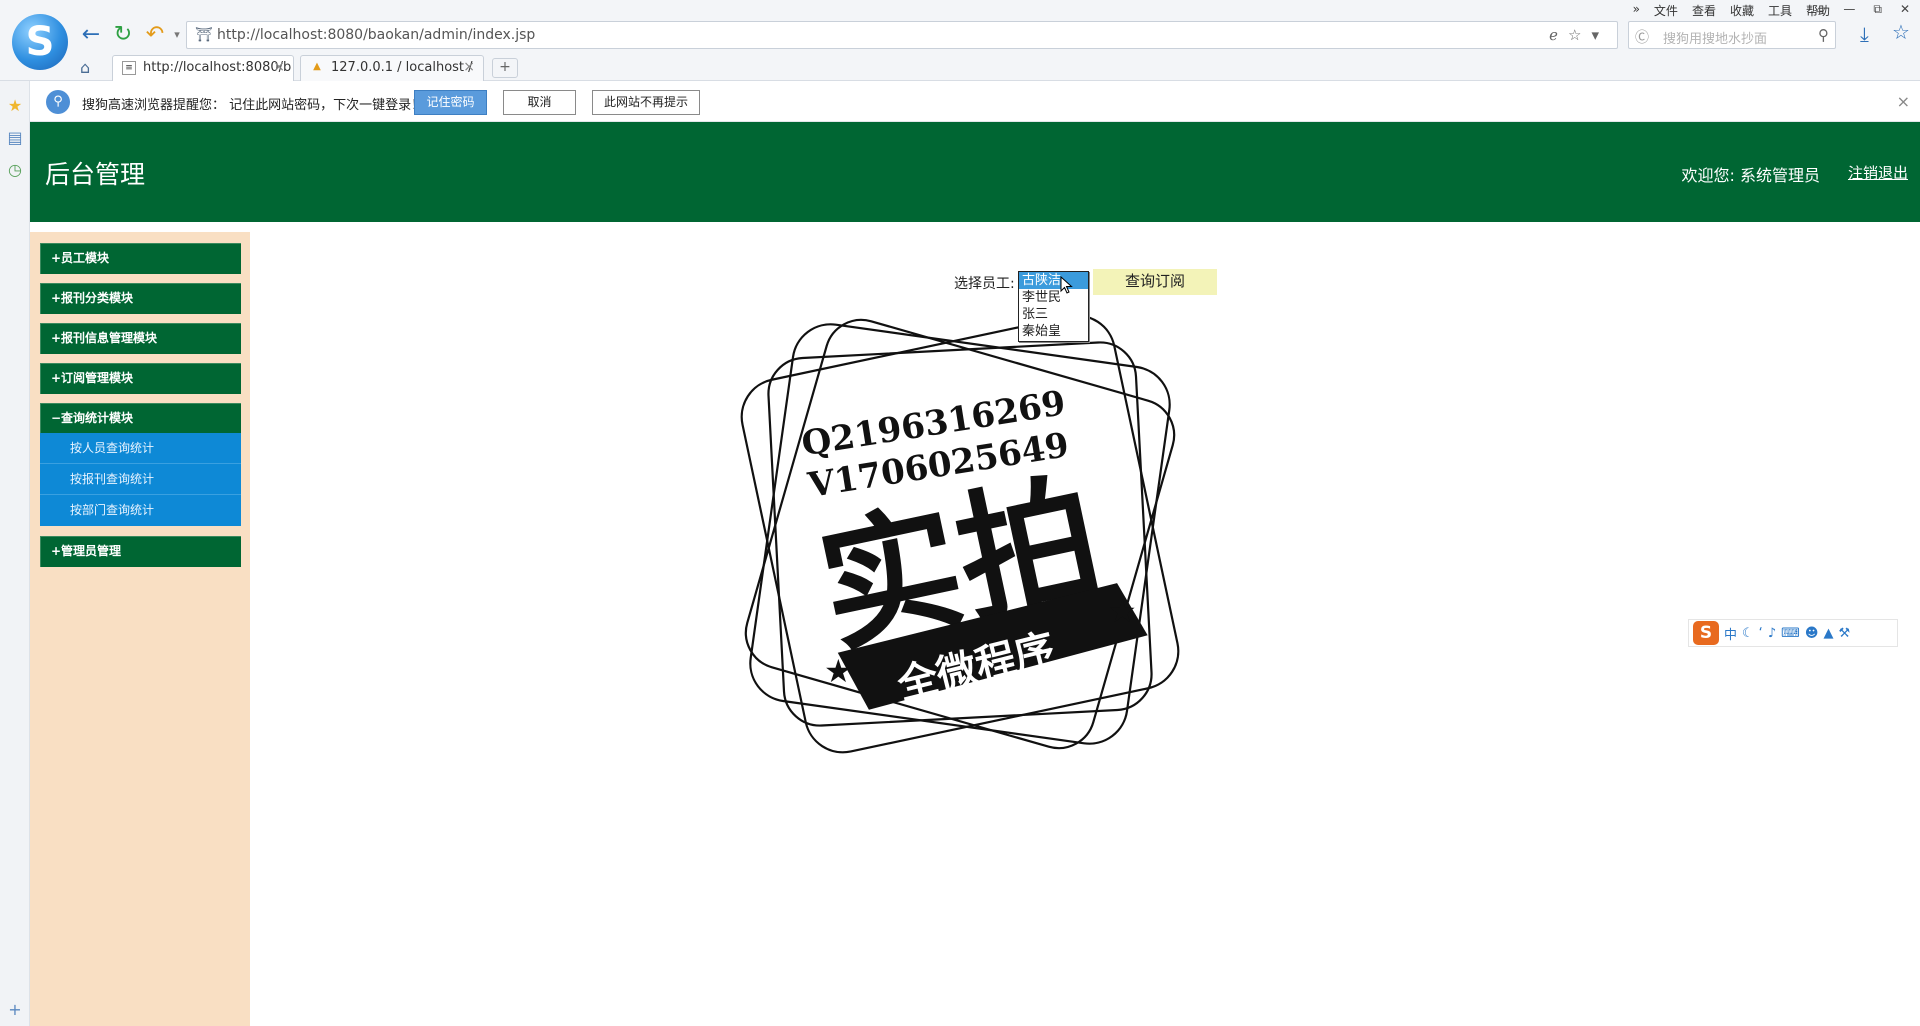  What do you see at coordinates (1579, 35) in the screenshot?
I see `address-bar-icons: ℯ☆▾` at bounding box center [1579, 35].